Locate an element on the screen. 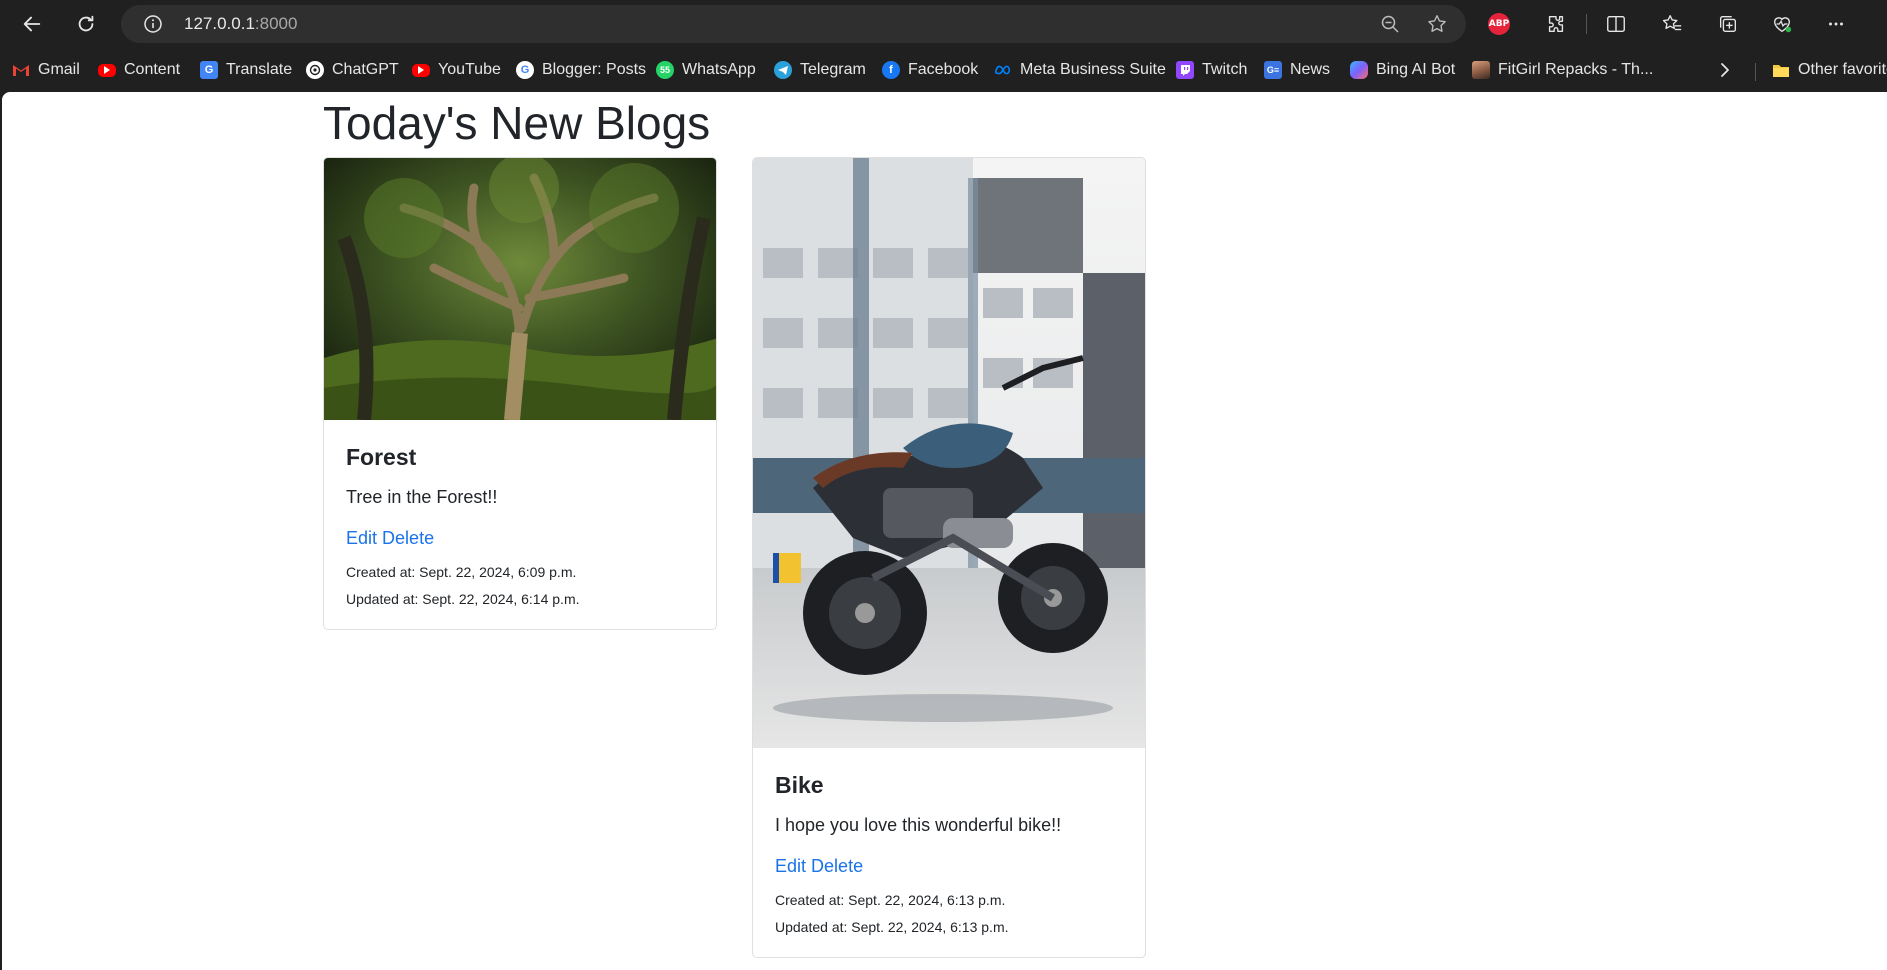 This screenshot has width=1887, height=970. bookmark-gmail: Gmail is located at coordinates (46, 70).